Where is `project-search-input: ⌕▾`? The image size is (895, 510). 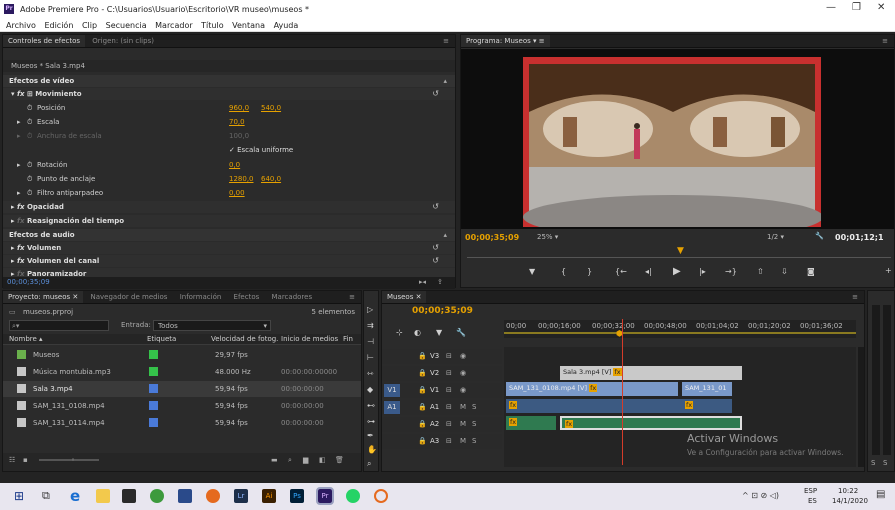
project-search-input: ⌕▾ is located at coordinates (59, 325).